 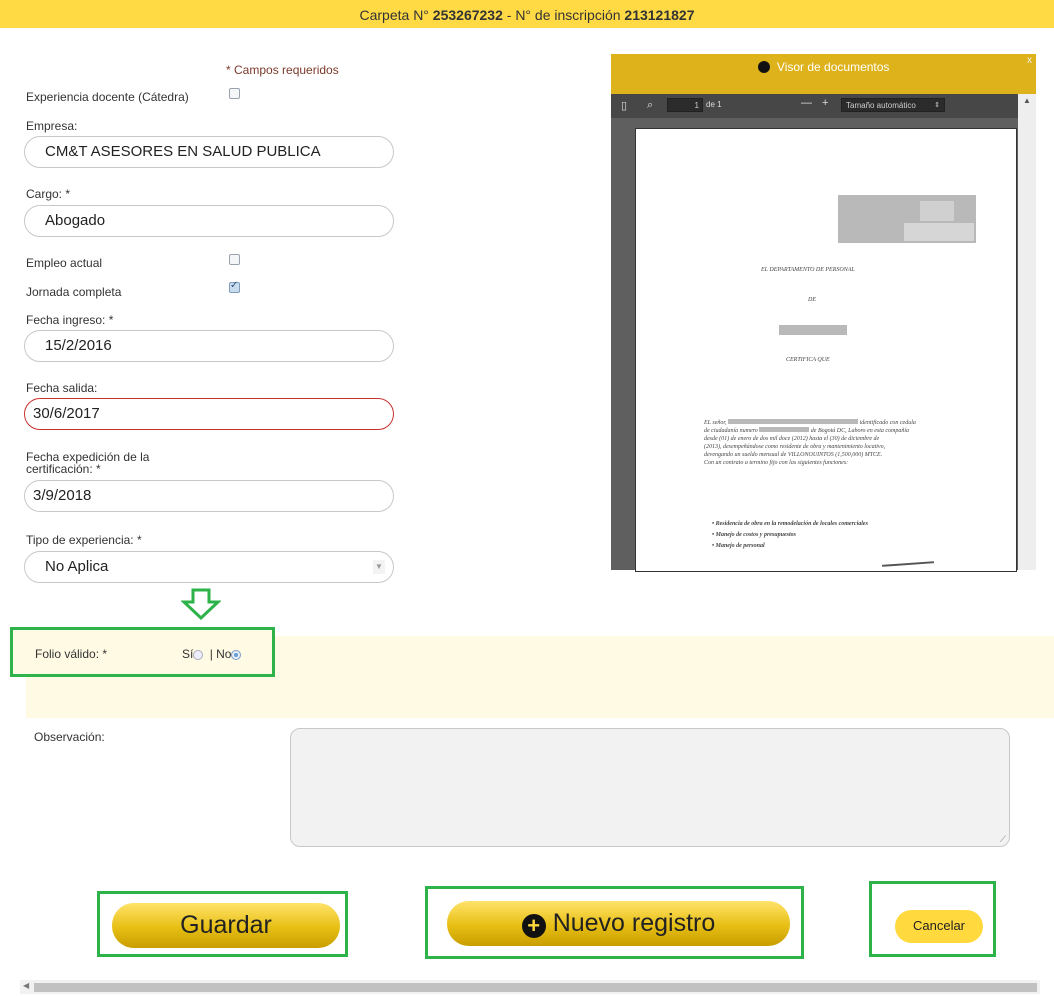 I want to click on redacted-id, so click(x=784, y=429).